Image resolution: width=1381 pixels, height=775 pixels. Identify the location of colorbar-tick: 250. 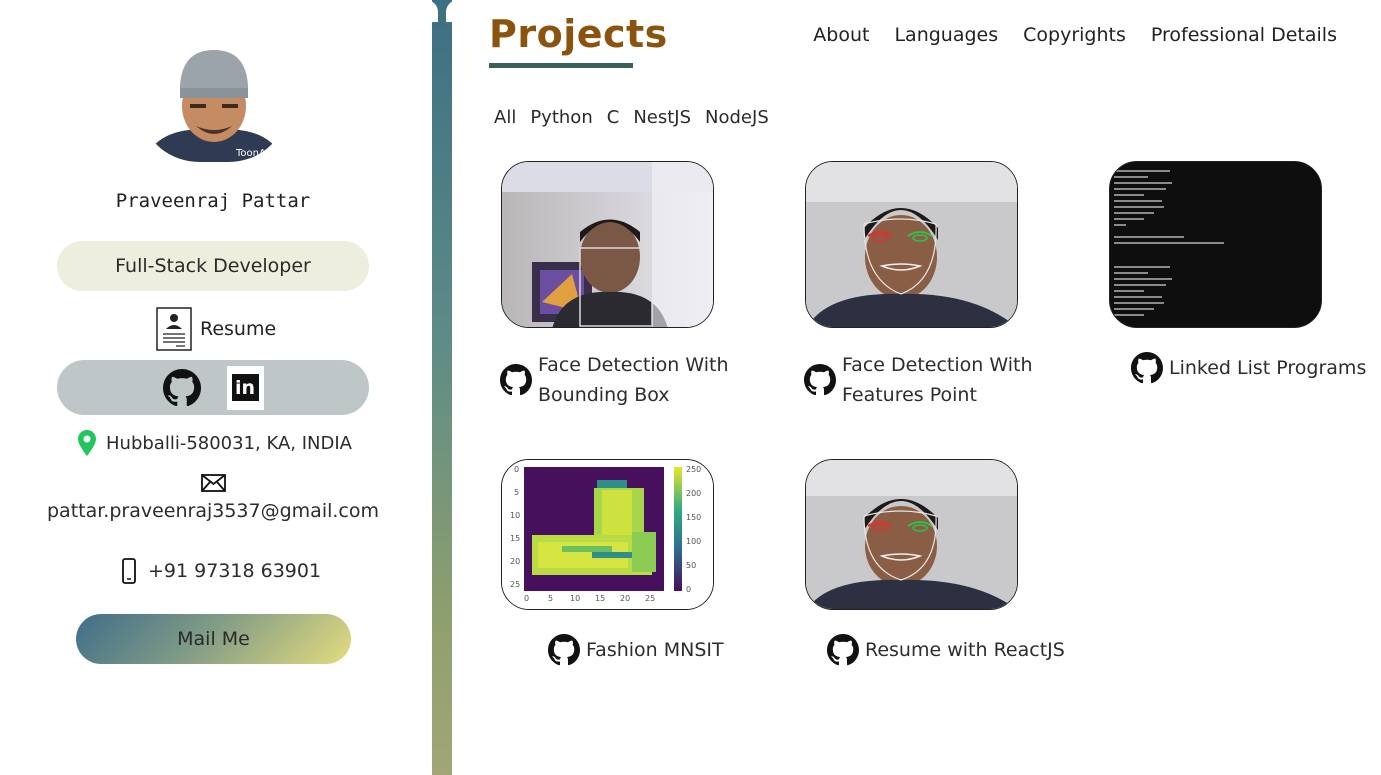
(693, 469).